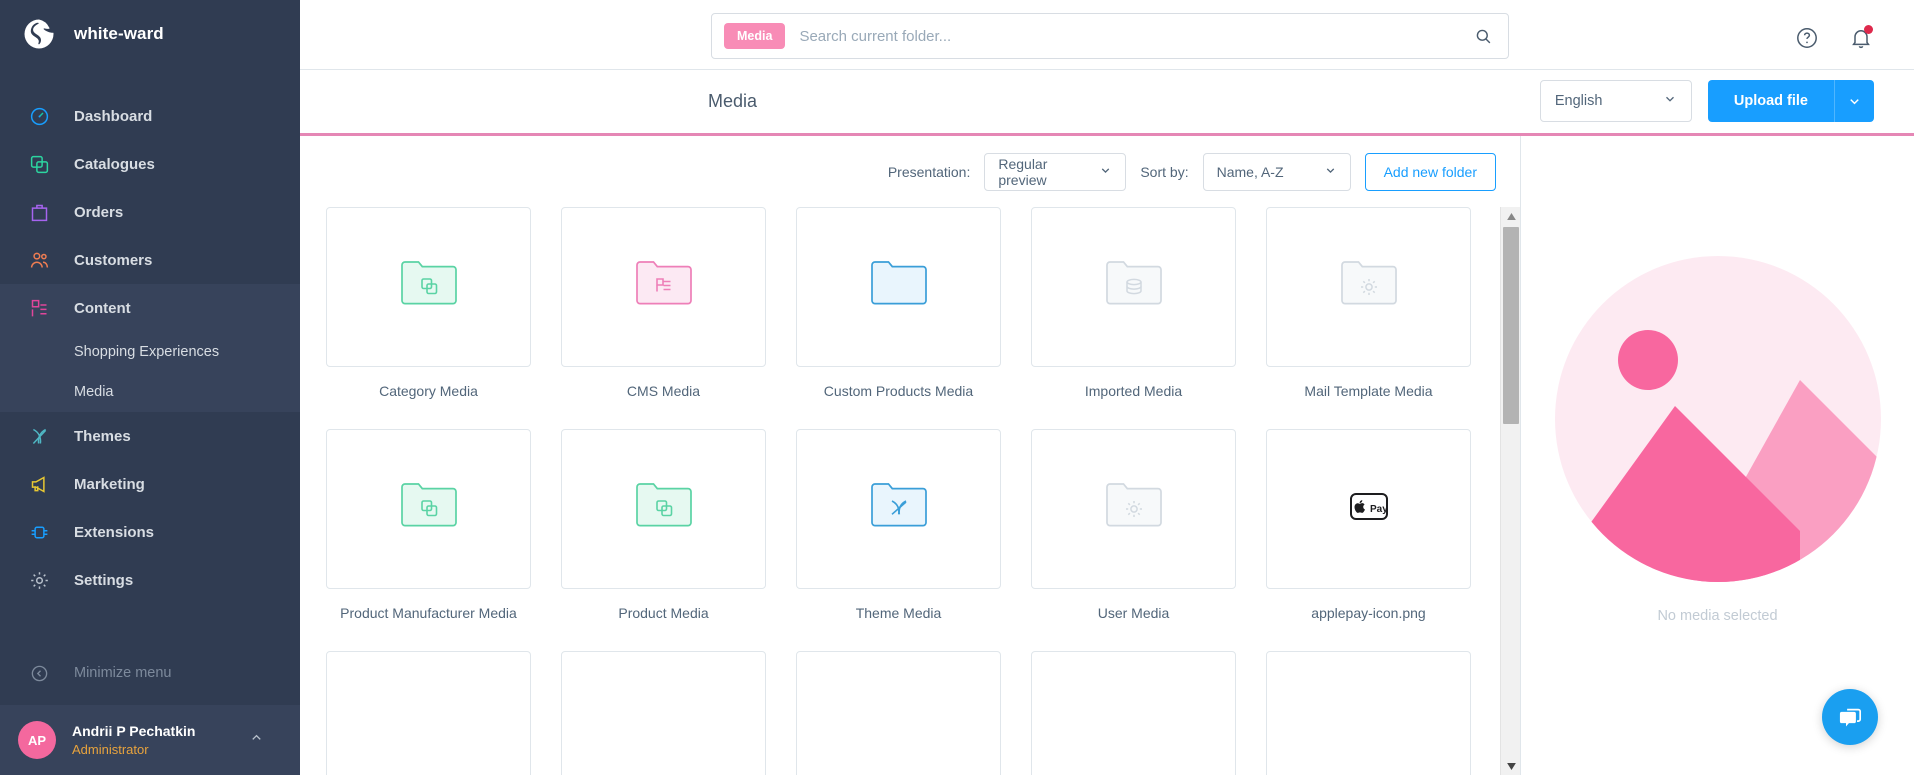  Describe the element at coordinates (113, 260) in the screenshot. I see `sidebar-item-label: Customers` at that location.